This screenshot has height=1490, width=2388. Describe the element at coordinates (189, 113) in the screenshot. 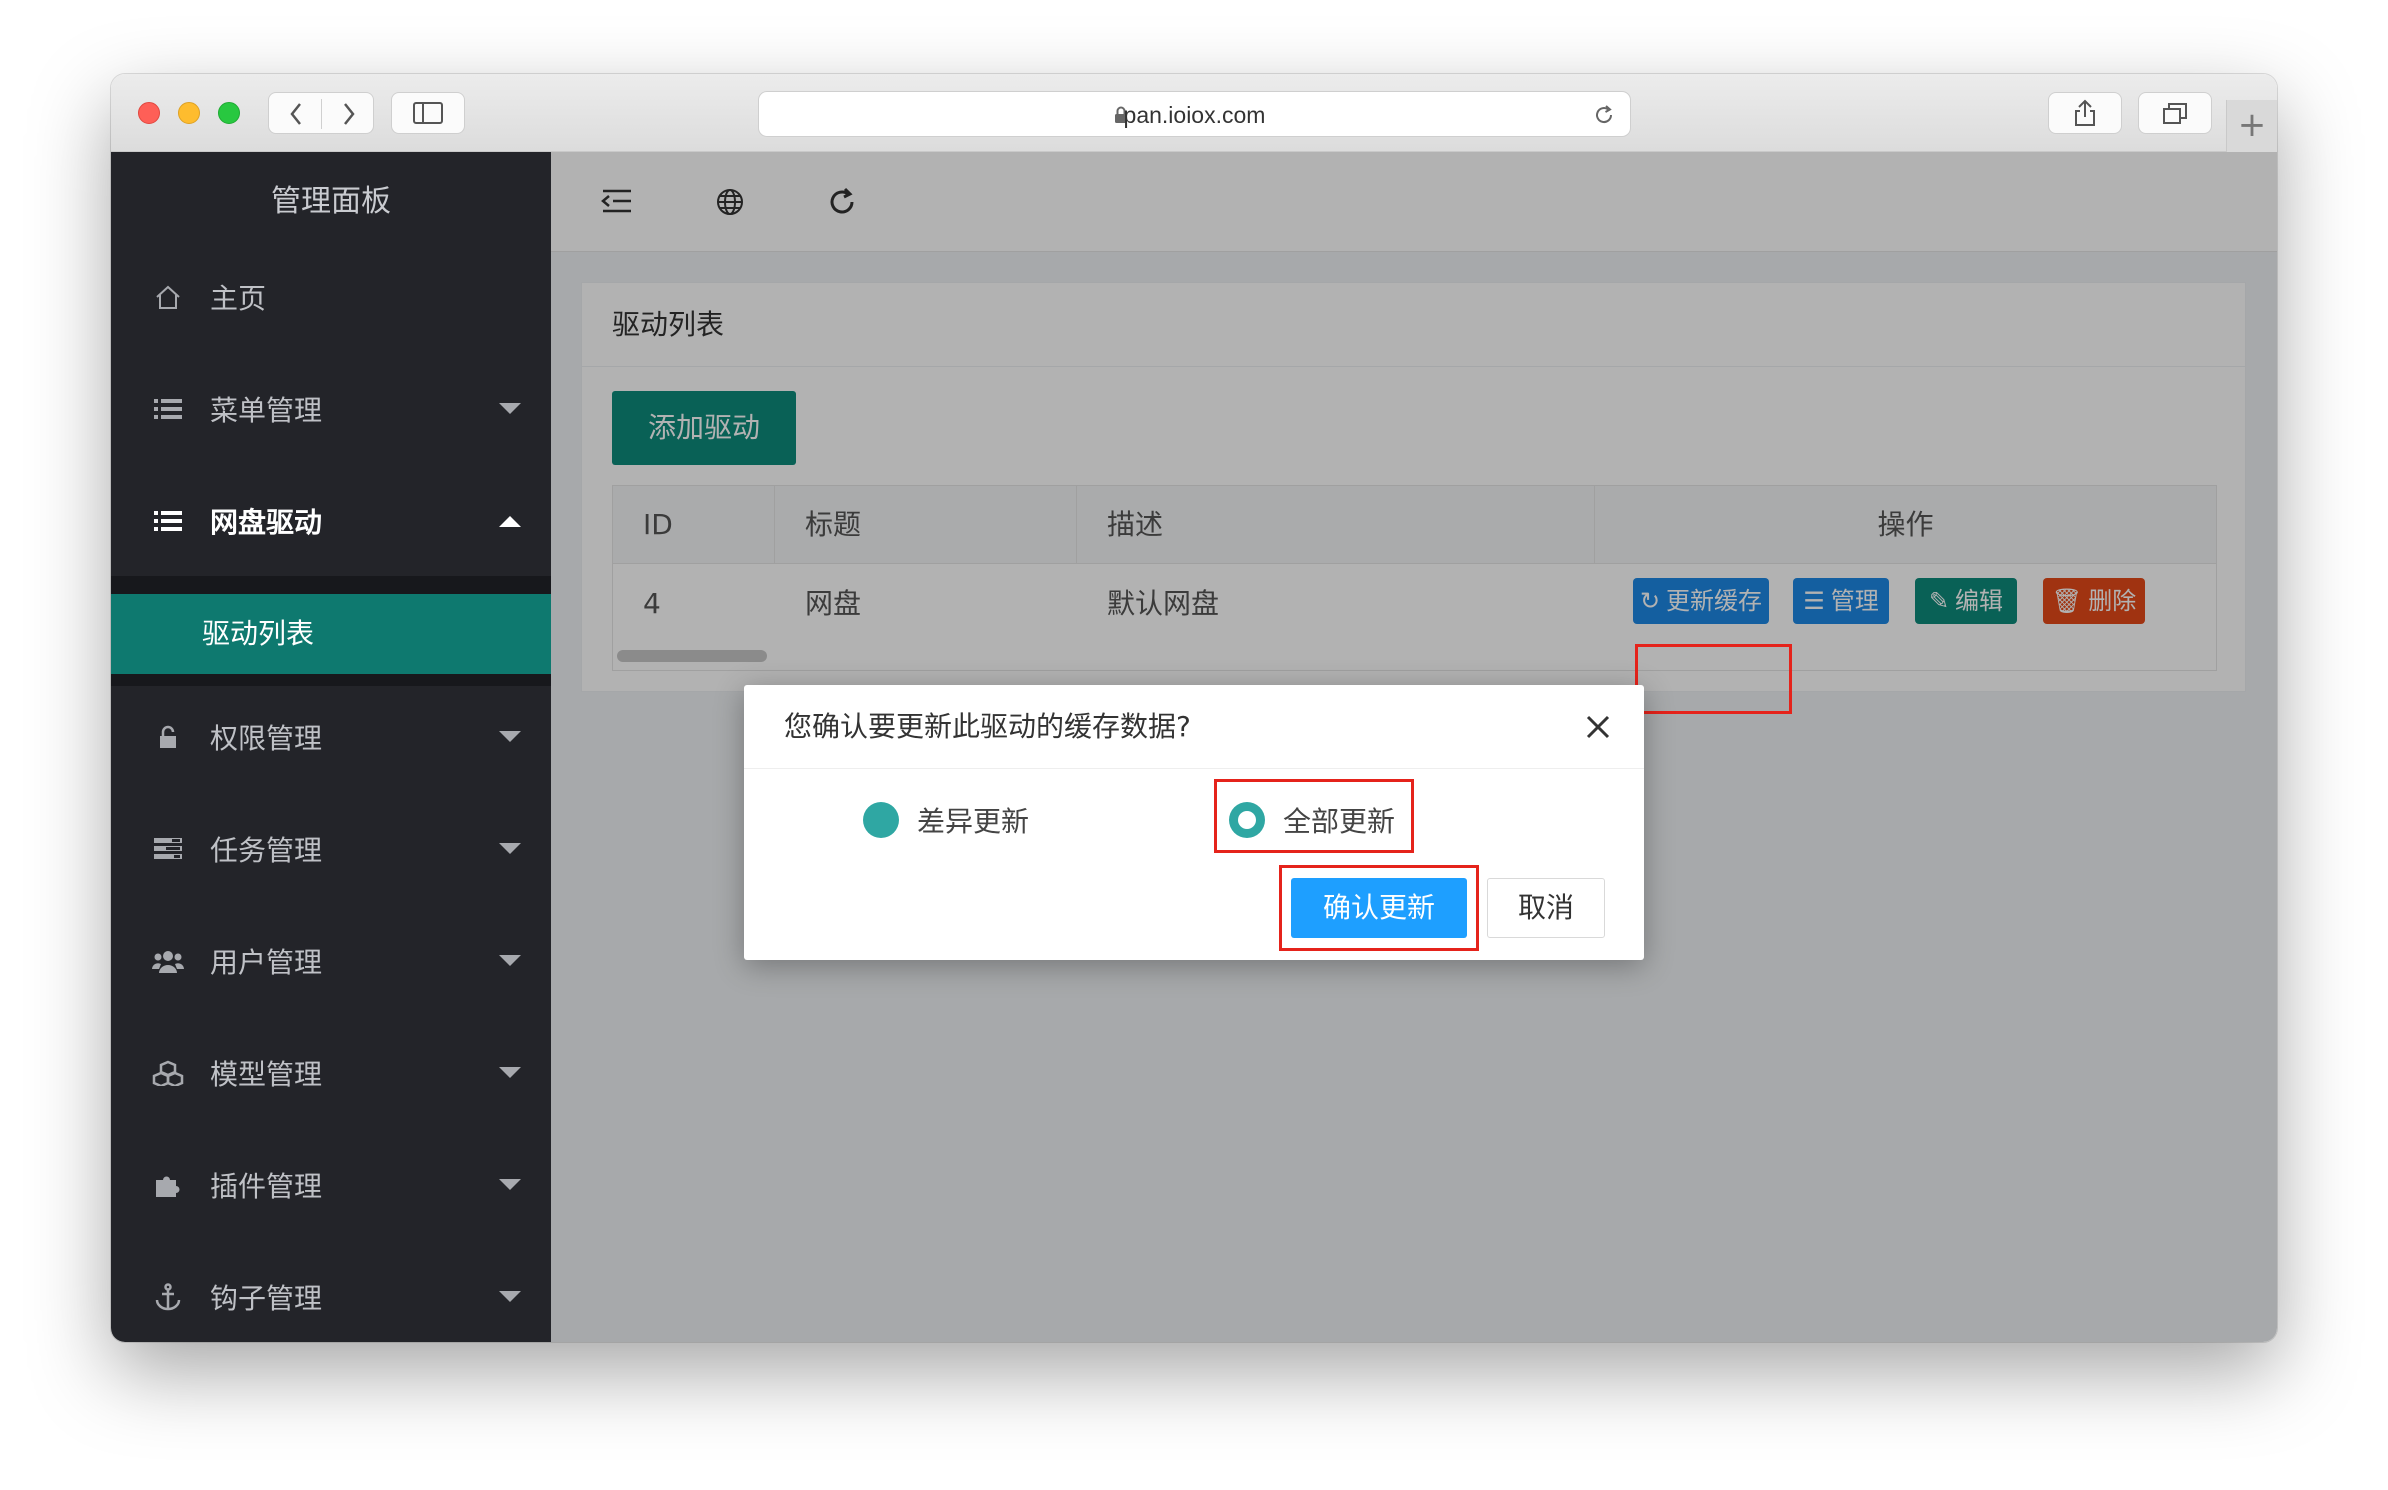

I see `minimize-window-button` at that location.